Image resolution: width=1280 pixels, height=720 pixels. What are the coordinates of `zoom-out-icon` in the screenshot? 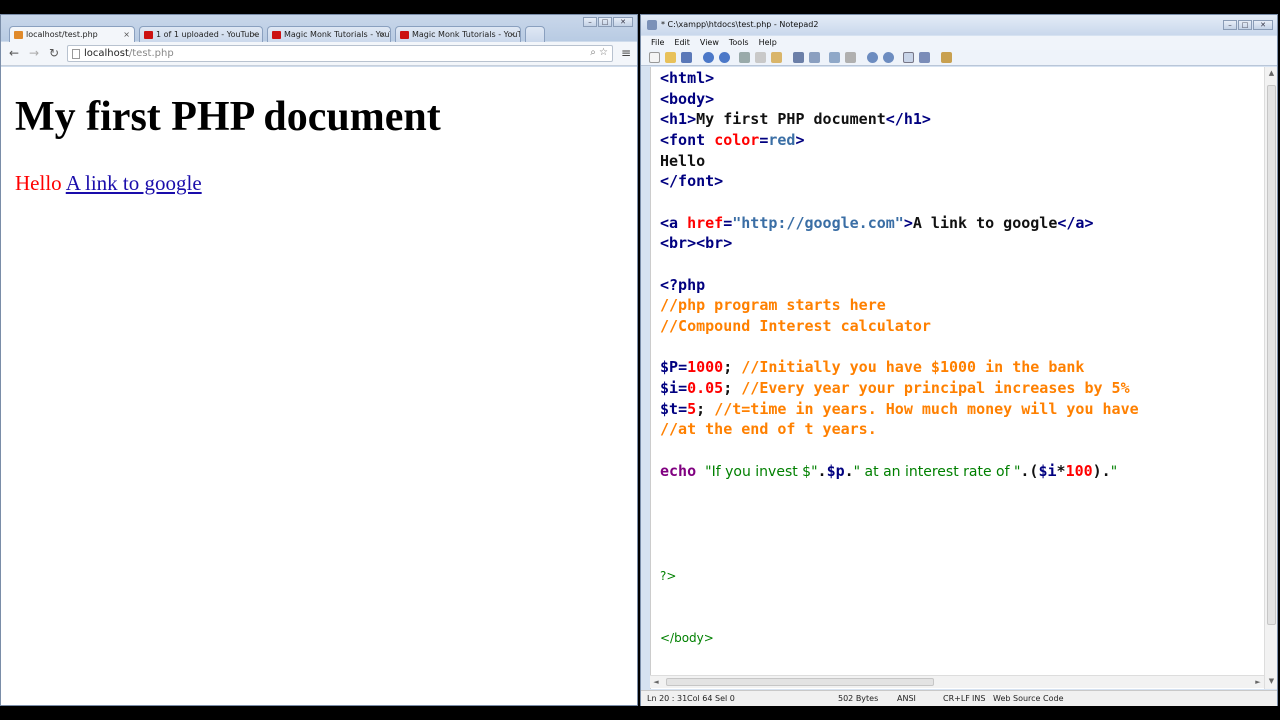 It's located at (888, 57).